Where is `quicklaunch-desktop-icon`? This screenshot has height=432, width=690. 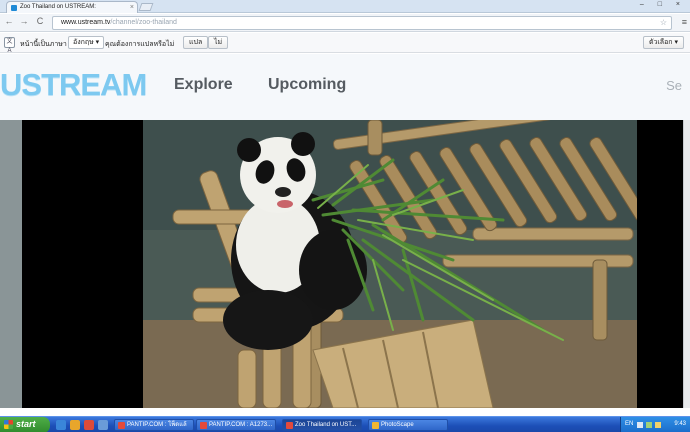 quicklaunch-desktop-icon is located at coordinates (103, 425).